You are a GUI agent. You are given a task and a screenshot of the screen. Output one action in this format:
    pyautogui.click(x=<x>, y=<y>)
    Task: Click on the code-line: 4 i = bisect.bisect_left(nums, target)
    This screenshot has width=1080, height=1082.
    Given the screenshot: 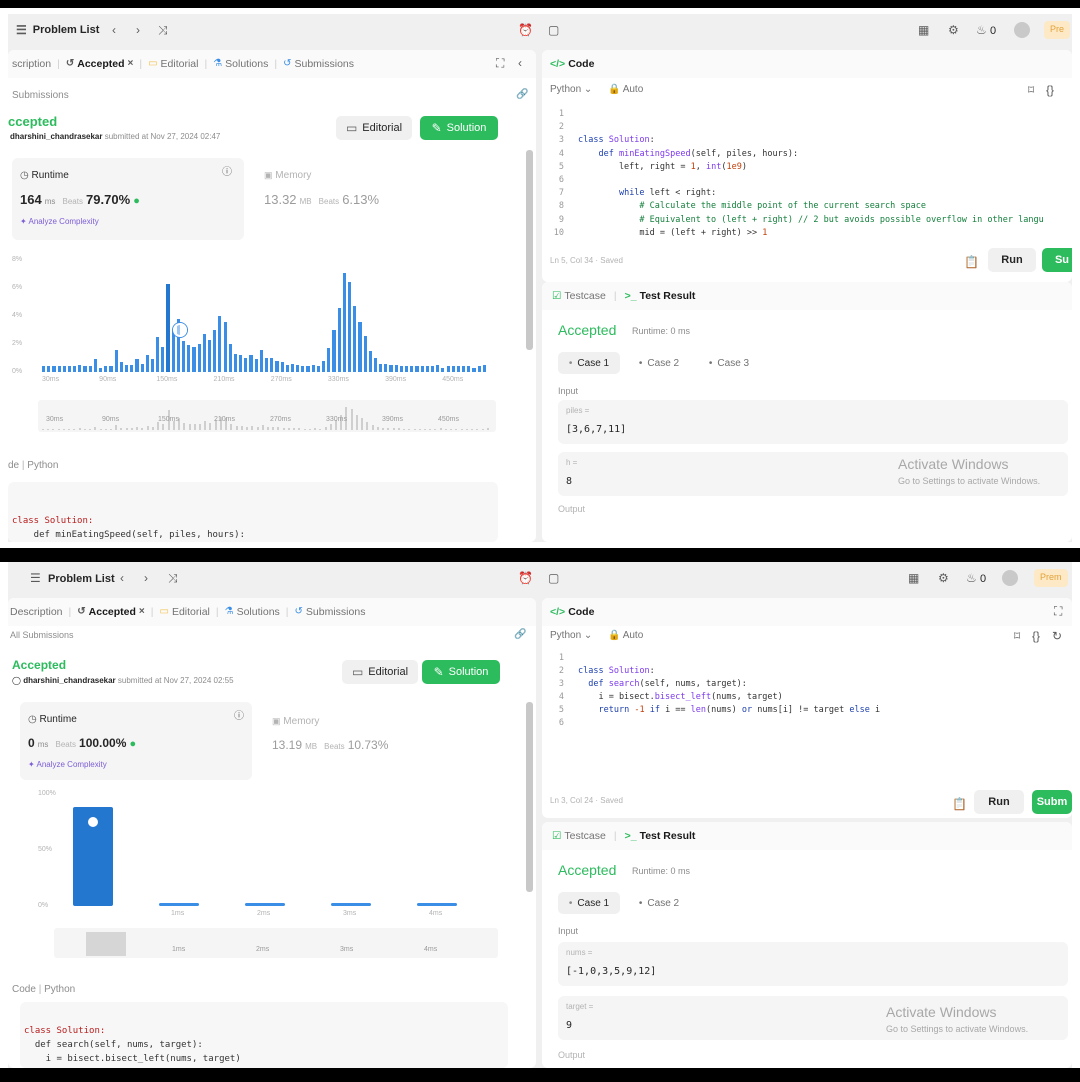 What is the action you would take?
    pyautogui.click(x=711, y=697)
    